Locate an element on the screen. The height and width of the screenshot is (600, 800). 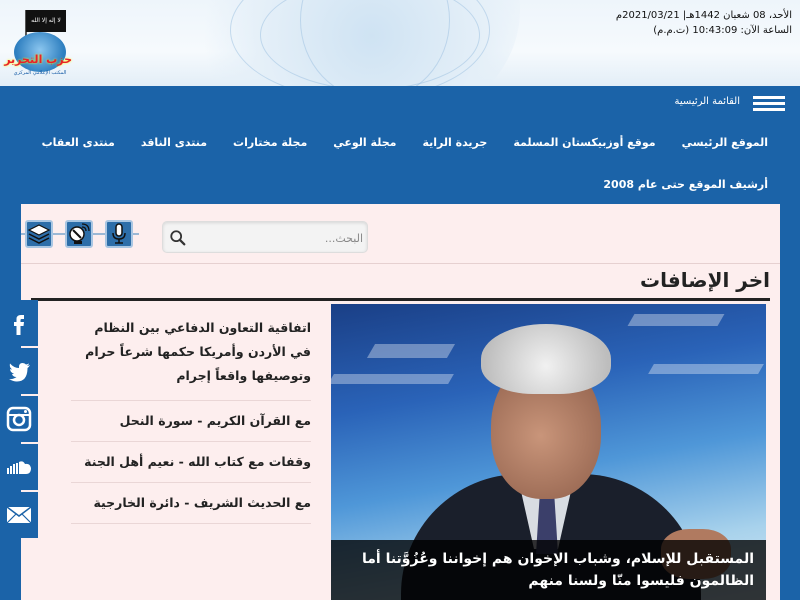
list-item: مع القرآن الكريم - سورة النحل is located at coordinates (191, 421).